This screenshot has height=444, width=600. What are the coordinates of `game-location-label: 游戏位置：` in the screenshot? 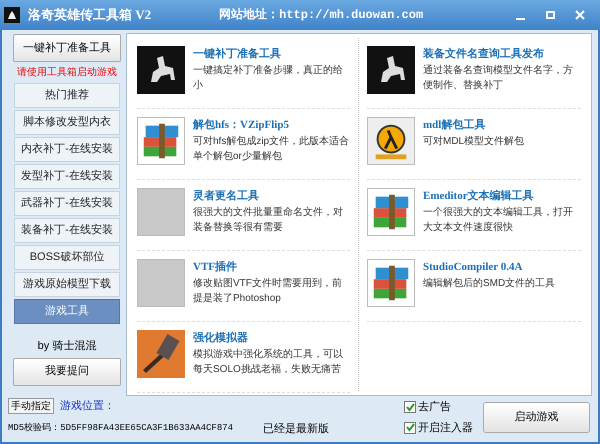 It's located at (87, 406).